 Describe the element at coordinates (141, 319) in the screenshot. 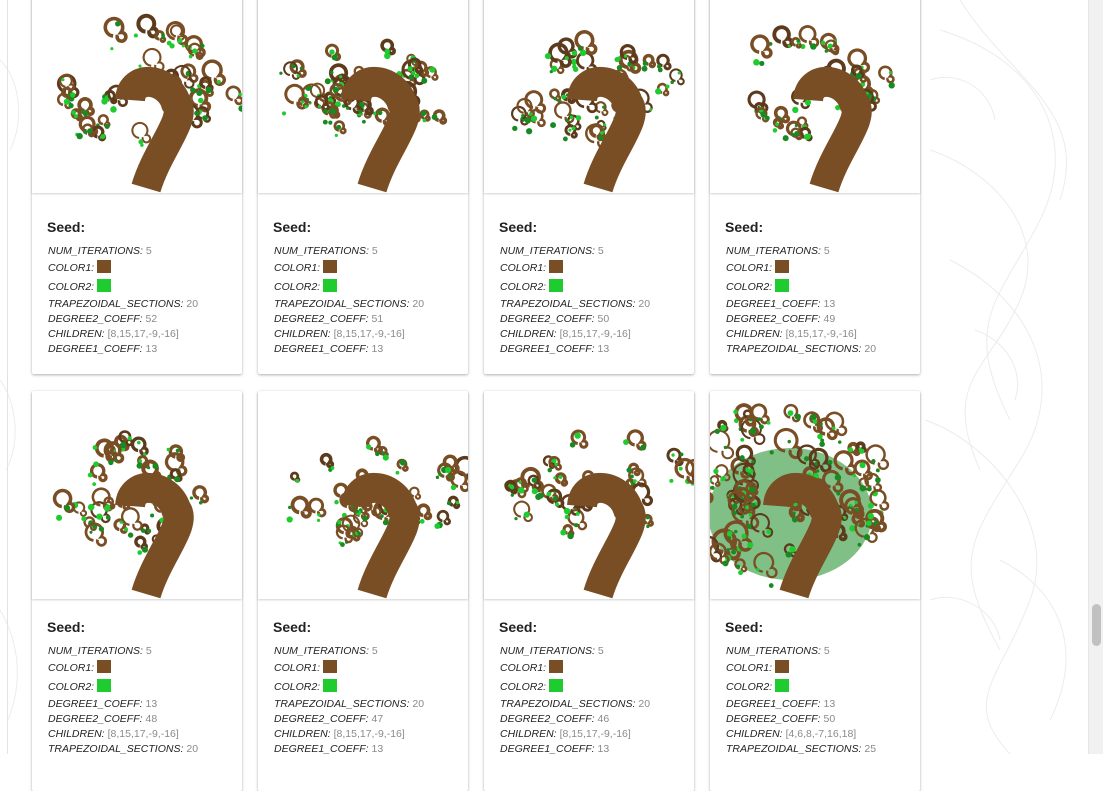

I see `param-row: DEGREE2_COEFF: 52` at that location.